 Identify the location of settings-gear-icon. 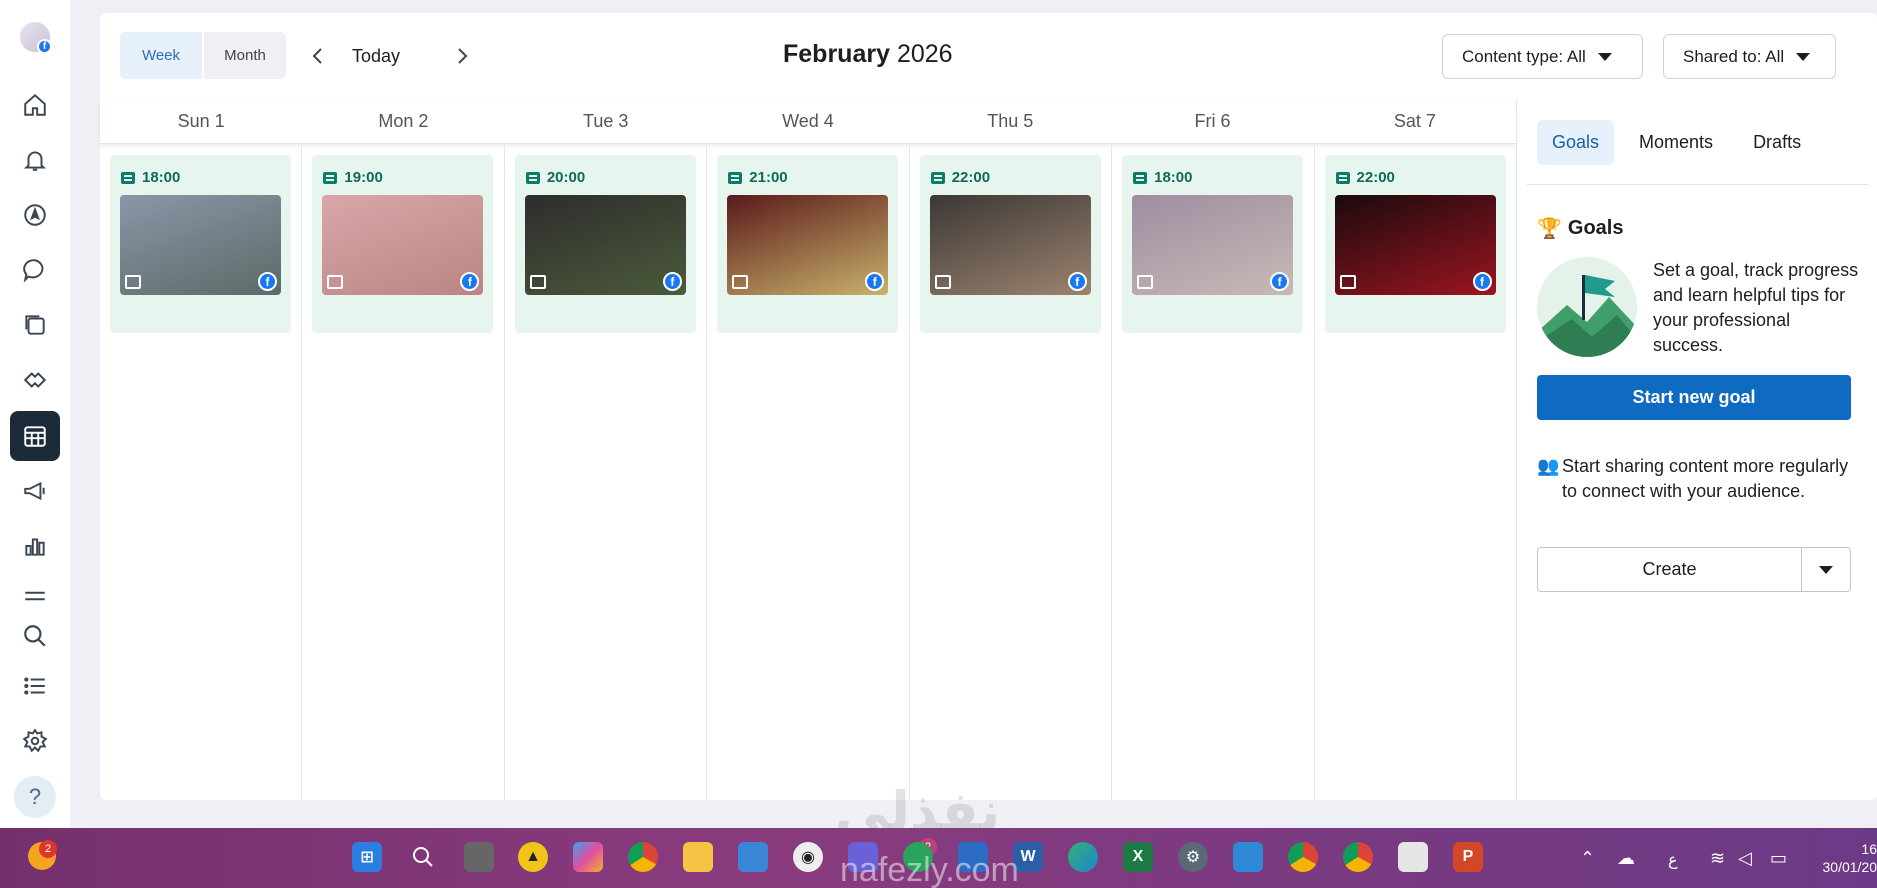
(35, 741).